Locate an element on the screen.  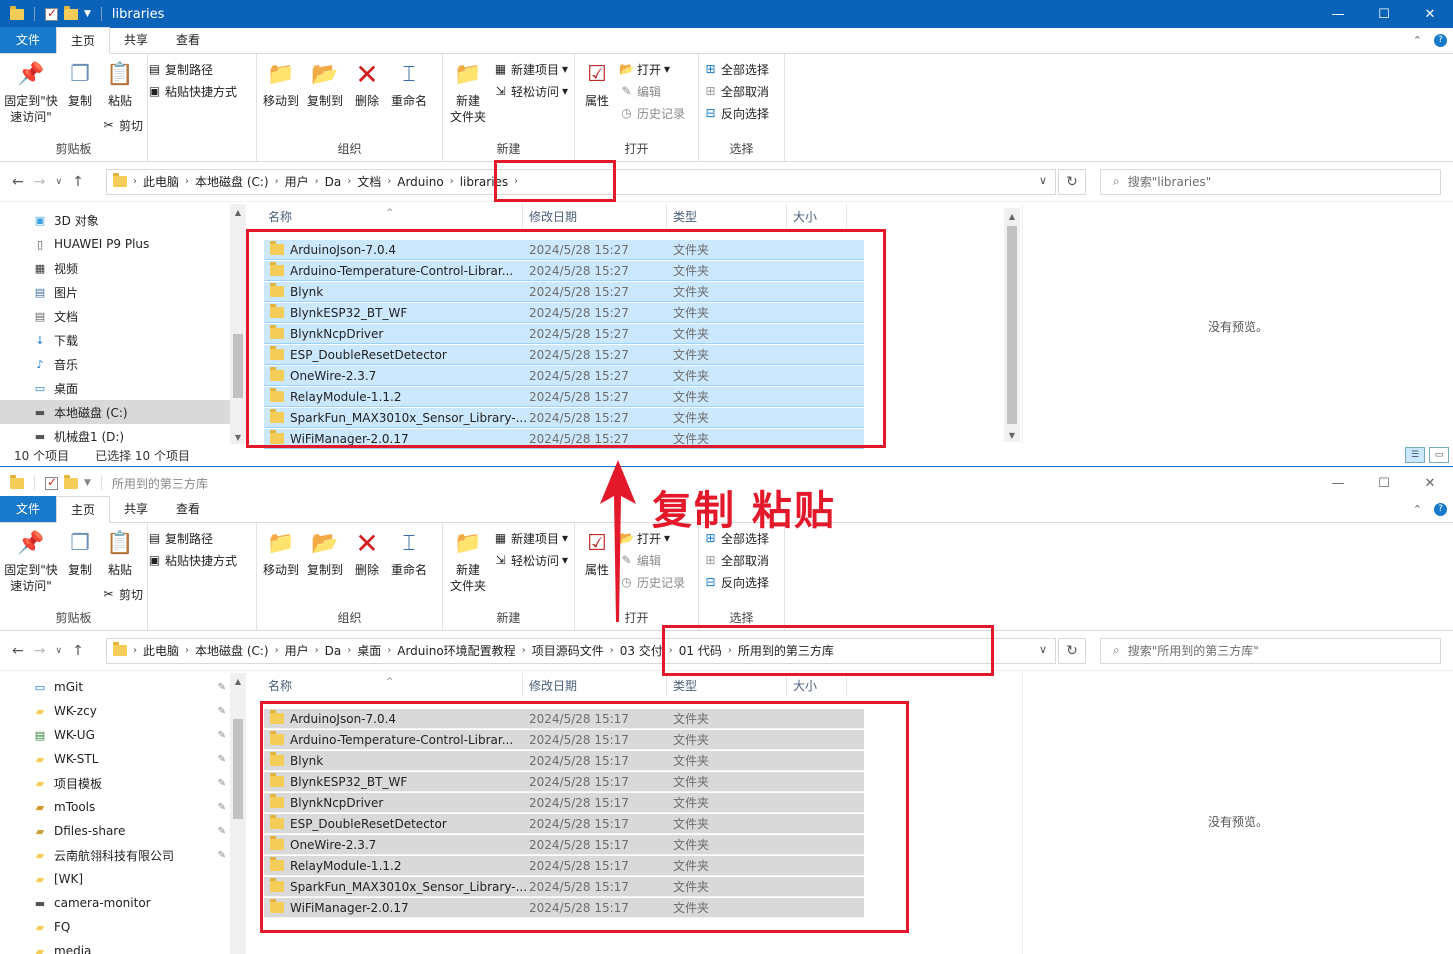
nav-item: ▰ FQ is located at coordinates (123, 927).